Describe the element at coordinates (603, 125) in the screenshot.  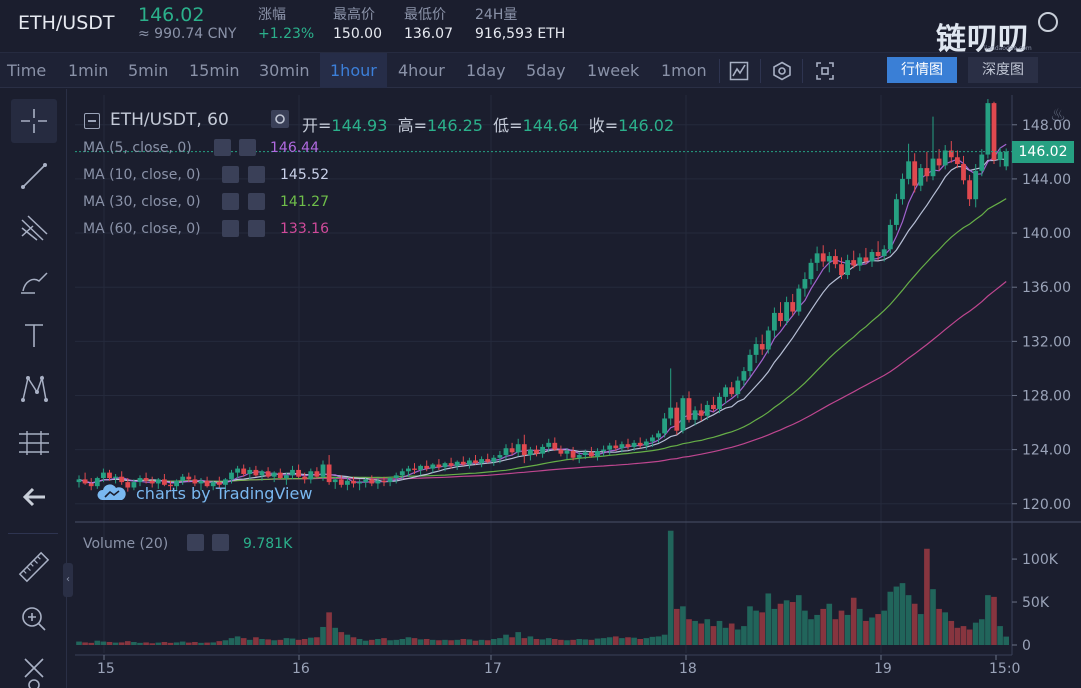
I see `close-label-legend: 收=` at that location.